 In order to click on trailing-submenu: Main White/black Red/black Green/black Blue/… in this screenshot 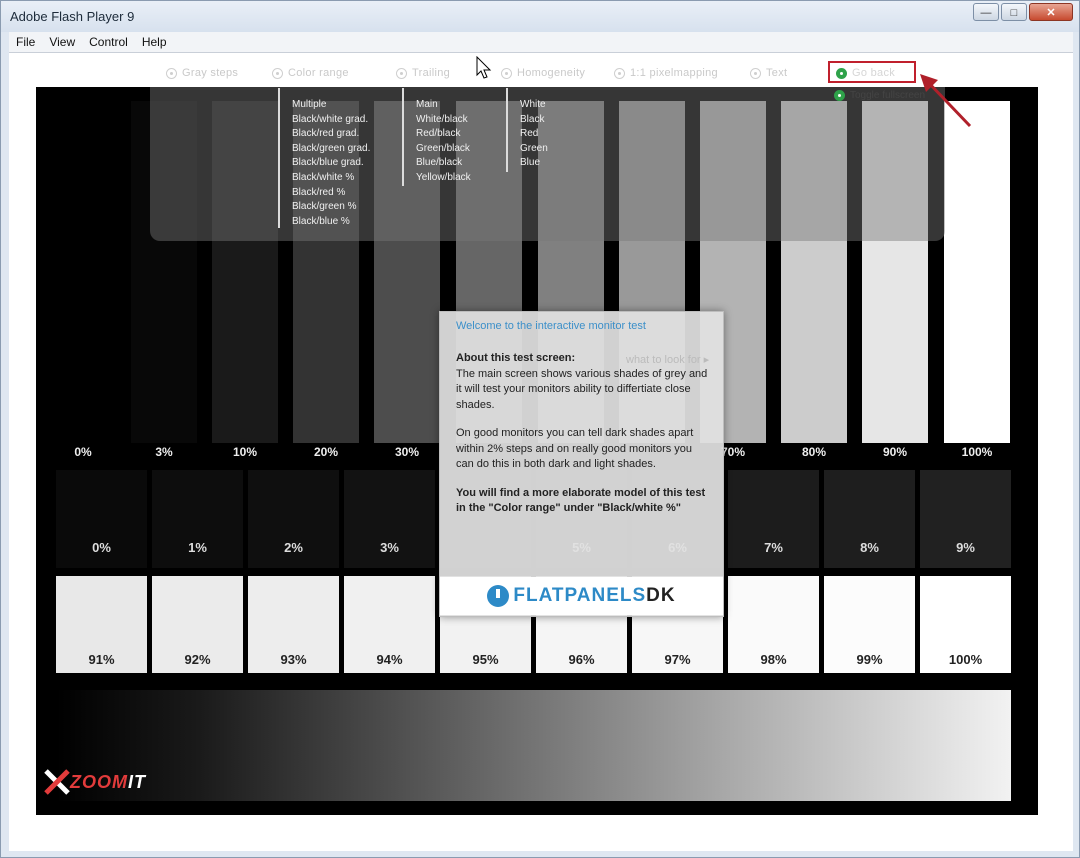, I will do `click(443, 142)`.